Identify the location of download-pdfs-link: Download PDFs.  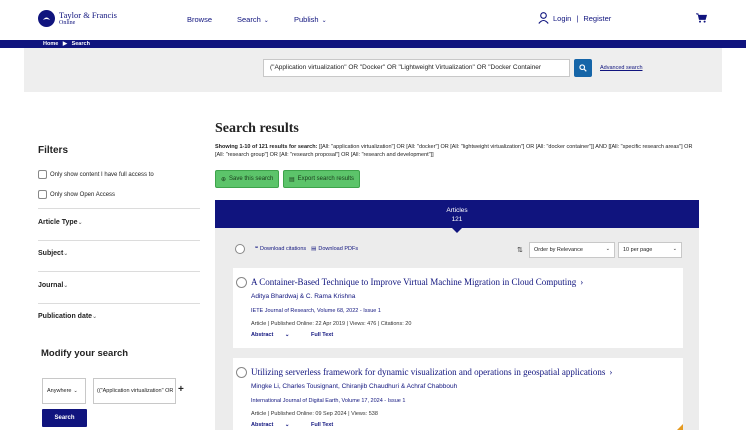
(338, 249).